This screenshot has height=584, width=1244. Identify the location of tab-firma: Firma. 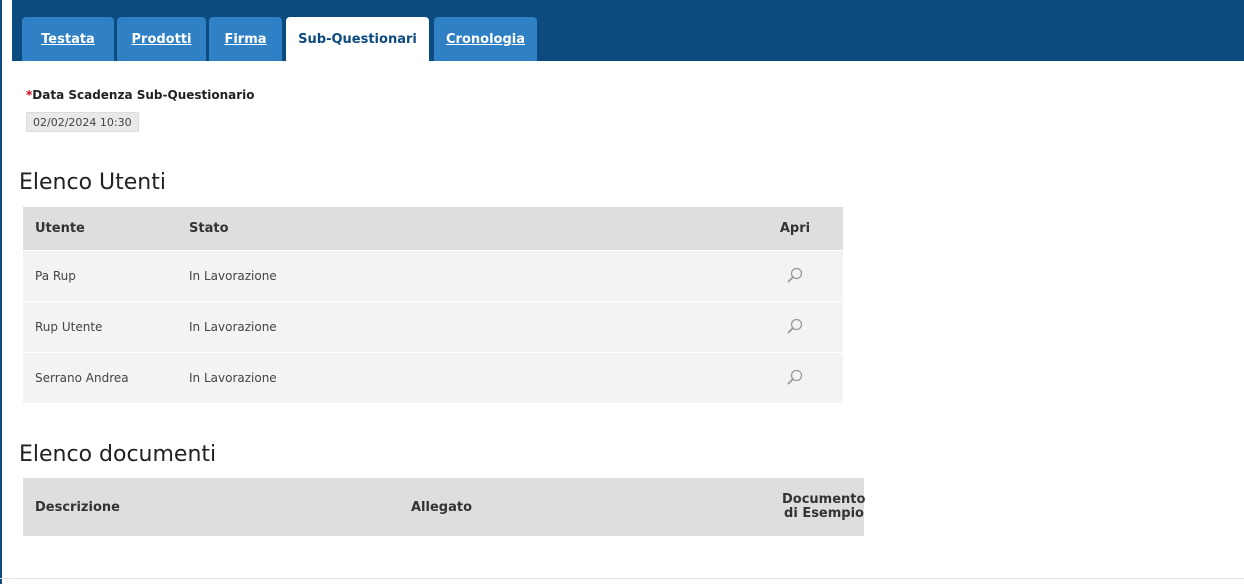
(245, 39).